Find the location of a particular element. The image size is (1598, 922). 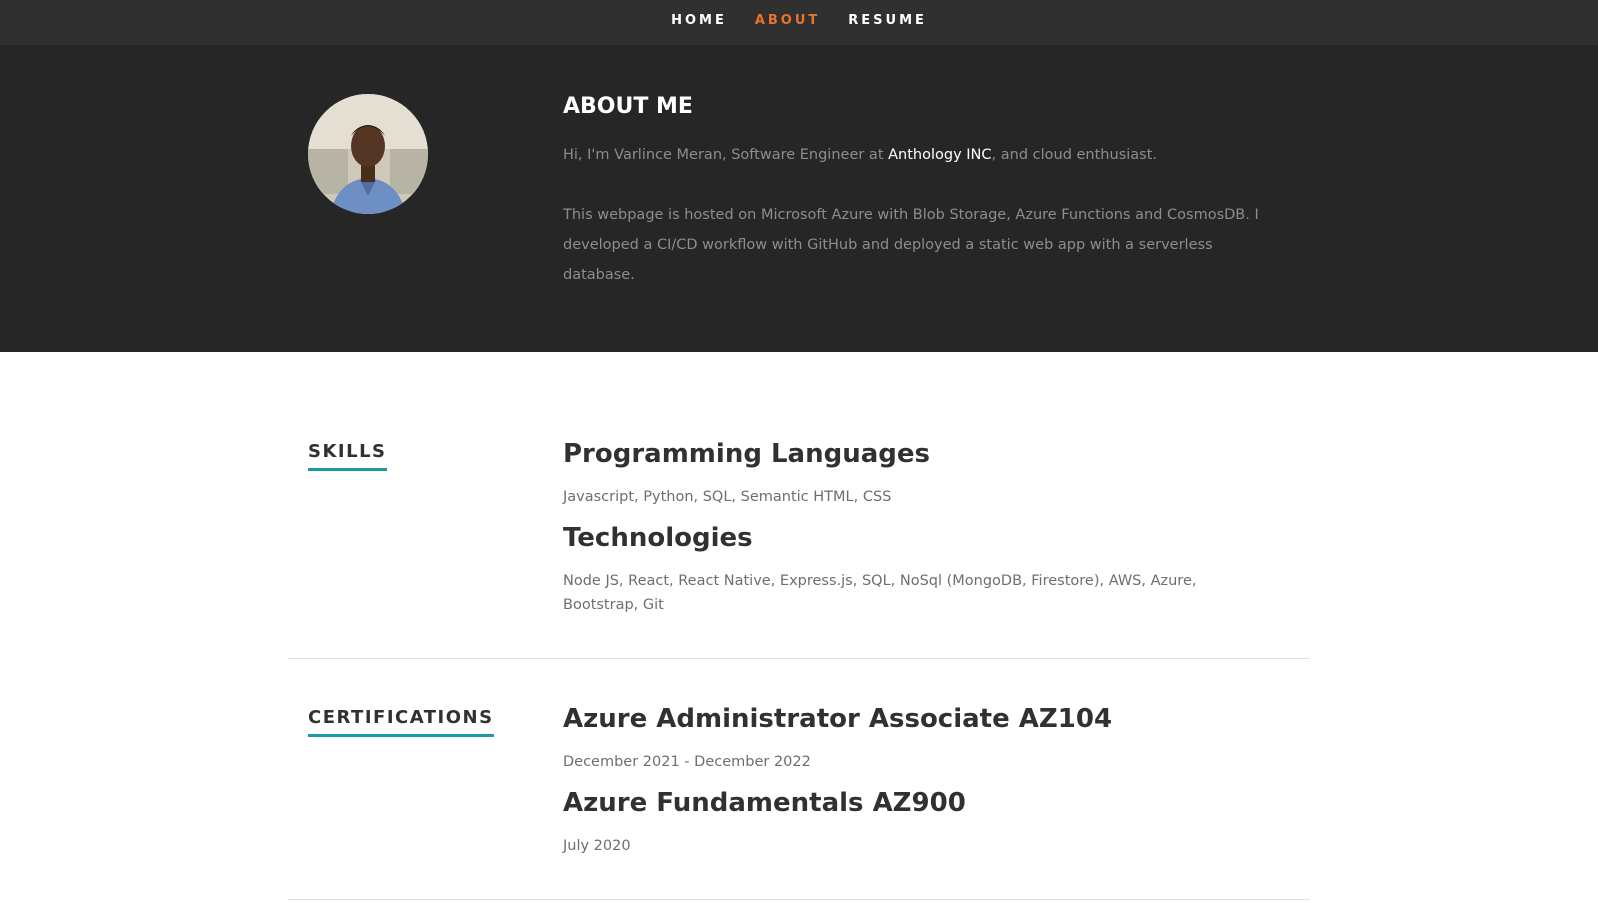

profile-avatar is located at coordinates (368, 154).